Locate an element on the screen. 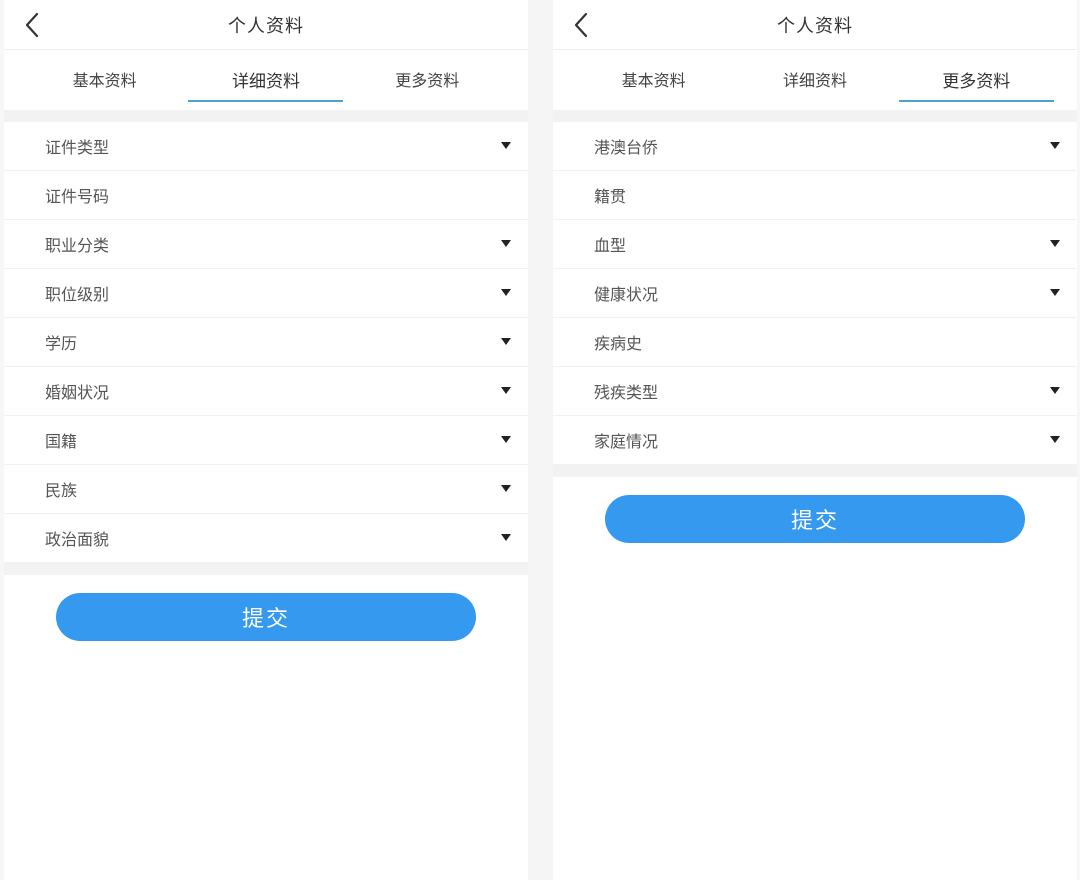 This screenshot has height=880, width=1080. field-id-type: 证件类型 is located at coordinates (266, 146).